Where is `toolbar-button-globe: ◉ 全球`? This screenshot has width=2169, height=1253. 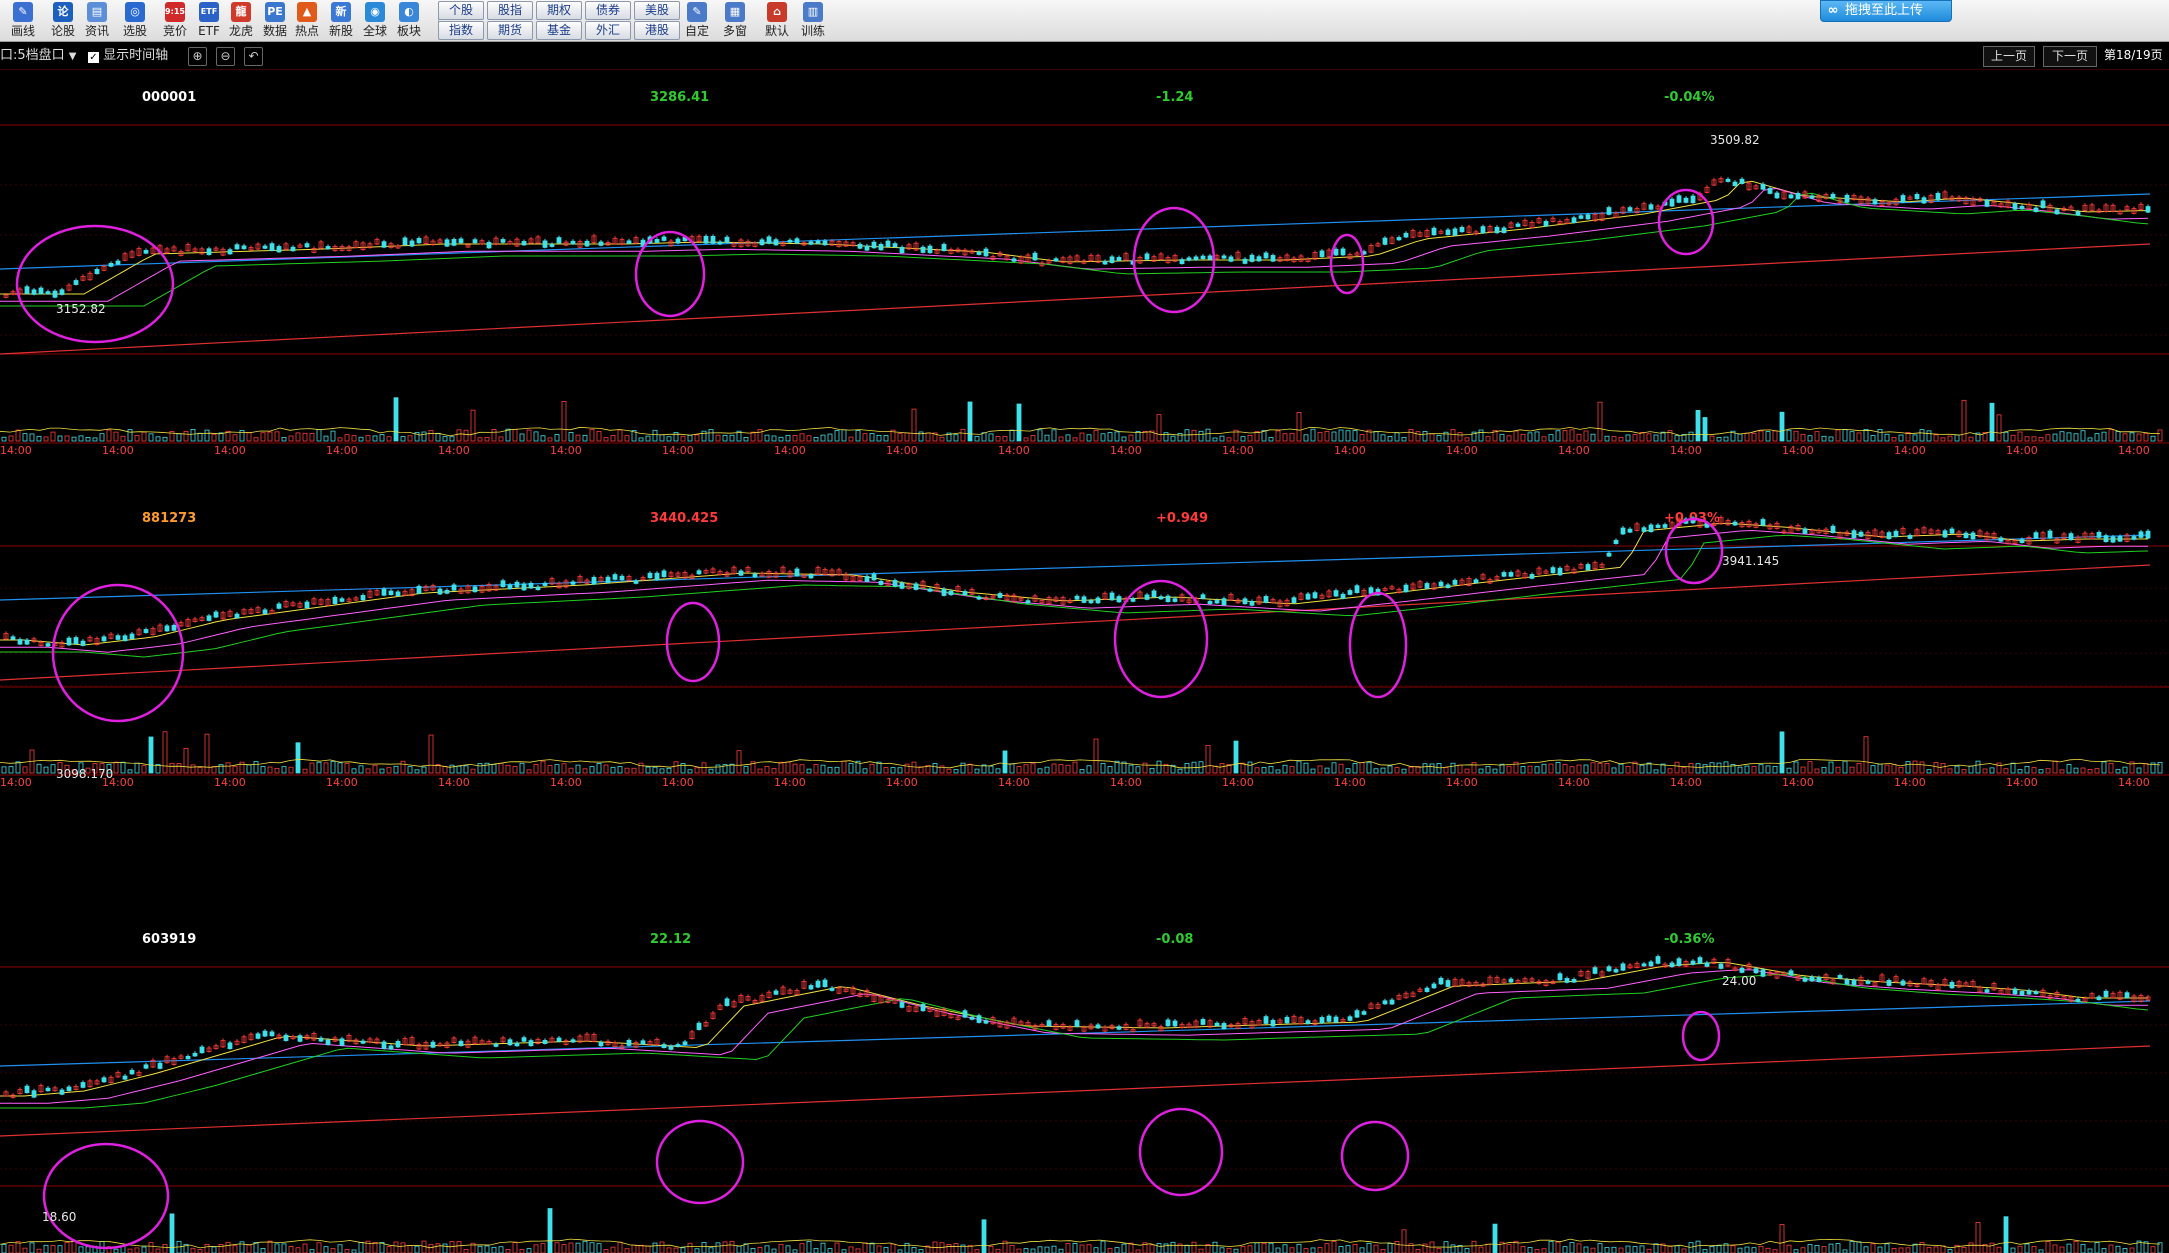
toolbar-button-globe: ◉ 全球 is located at coordinates (375, 20).